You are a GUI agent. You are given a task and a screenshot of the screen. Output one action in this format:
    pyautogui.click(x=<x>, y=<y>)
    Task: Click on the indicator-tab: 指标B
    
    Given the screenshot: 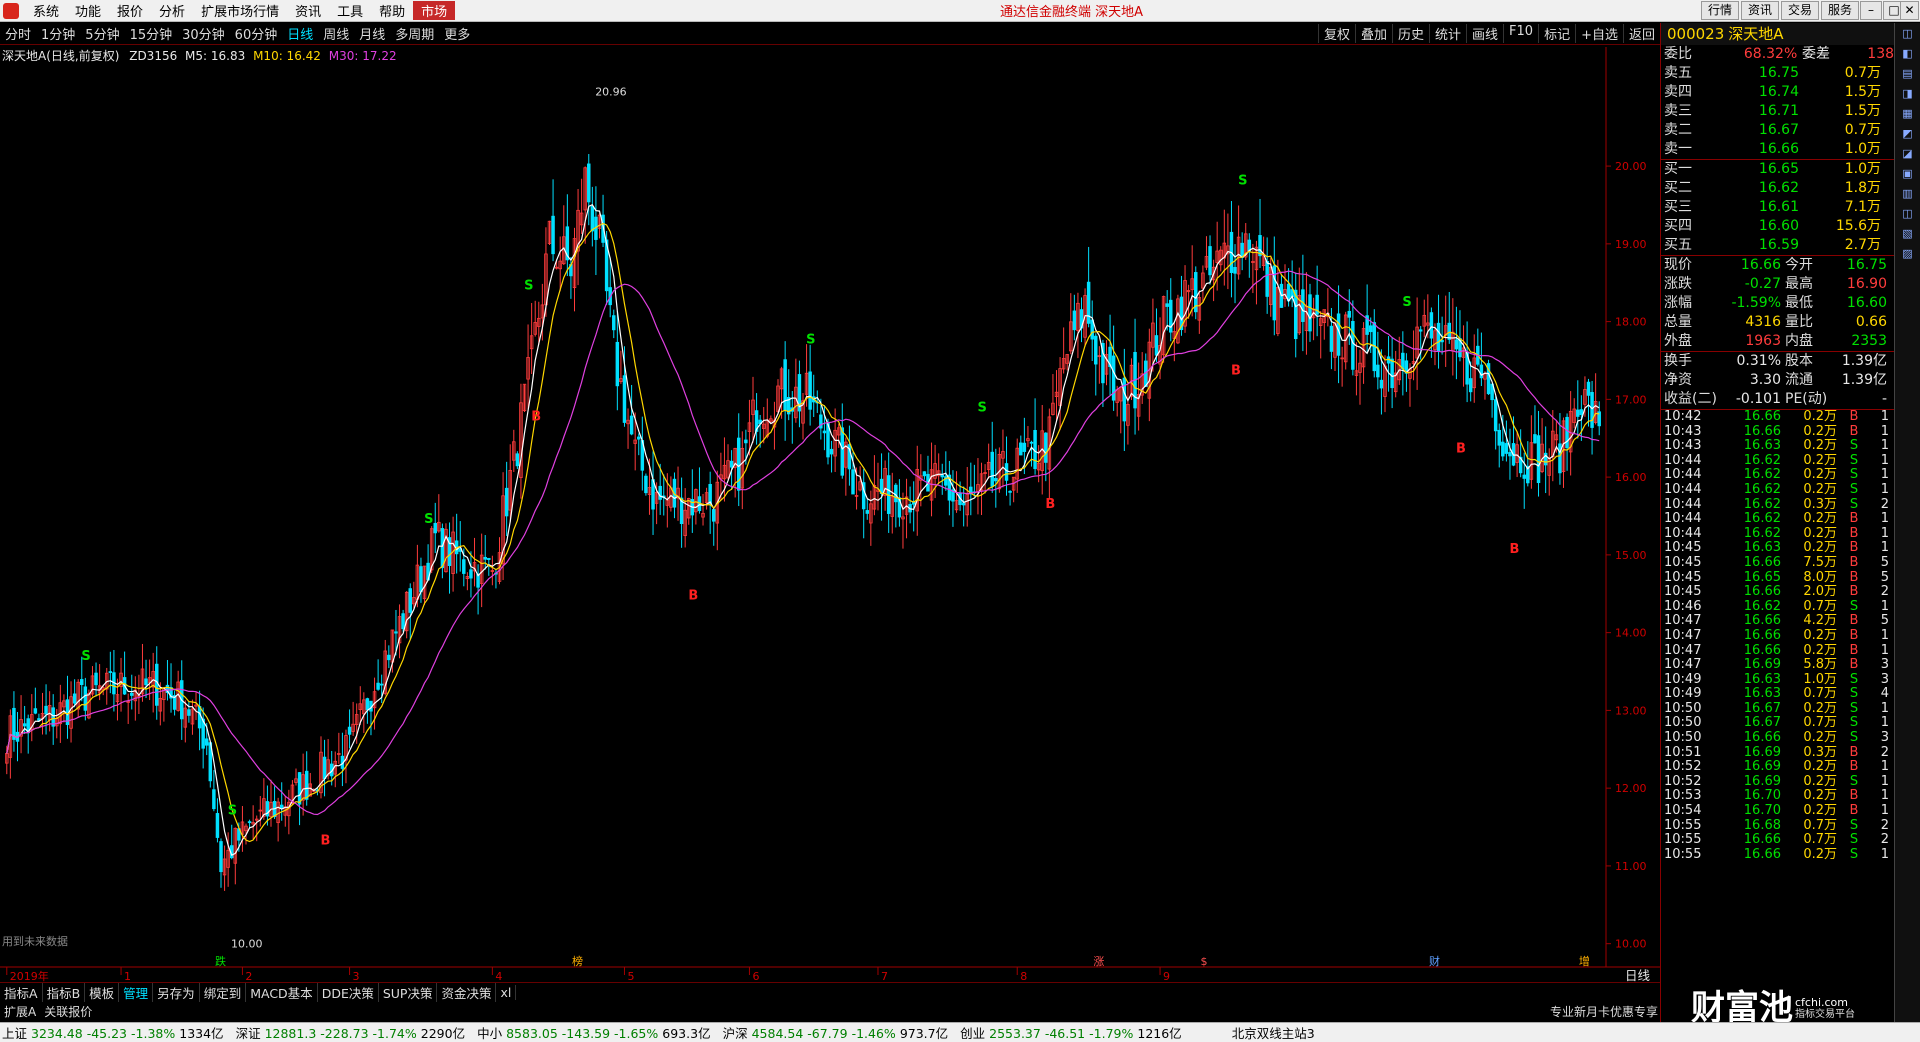 What is the action you would take?
    pyautogui.click(x=64, y=992)
    